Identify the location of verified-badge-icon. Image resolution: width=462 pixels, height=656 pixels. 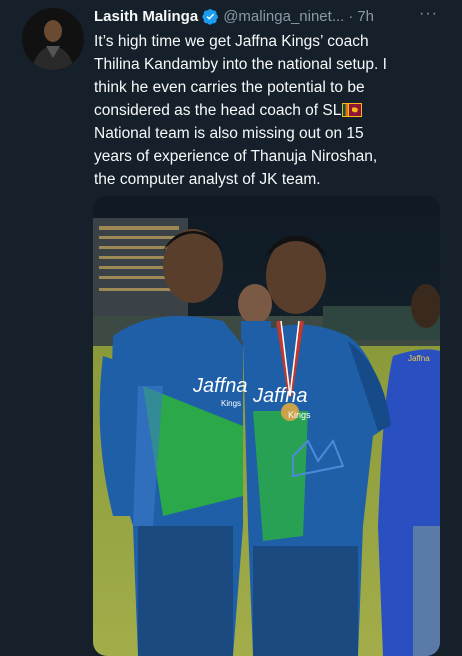
(210, 16).